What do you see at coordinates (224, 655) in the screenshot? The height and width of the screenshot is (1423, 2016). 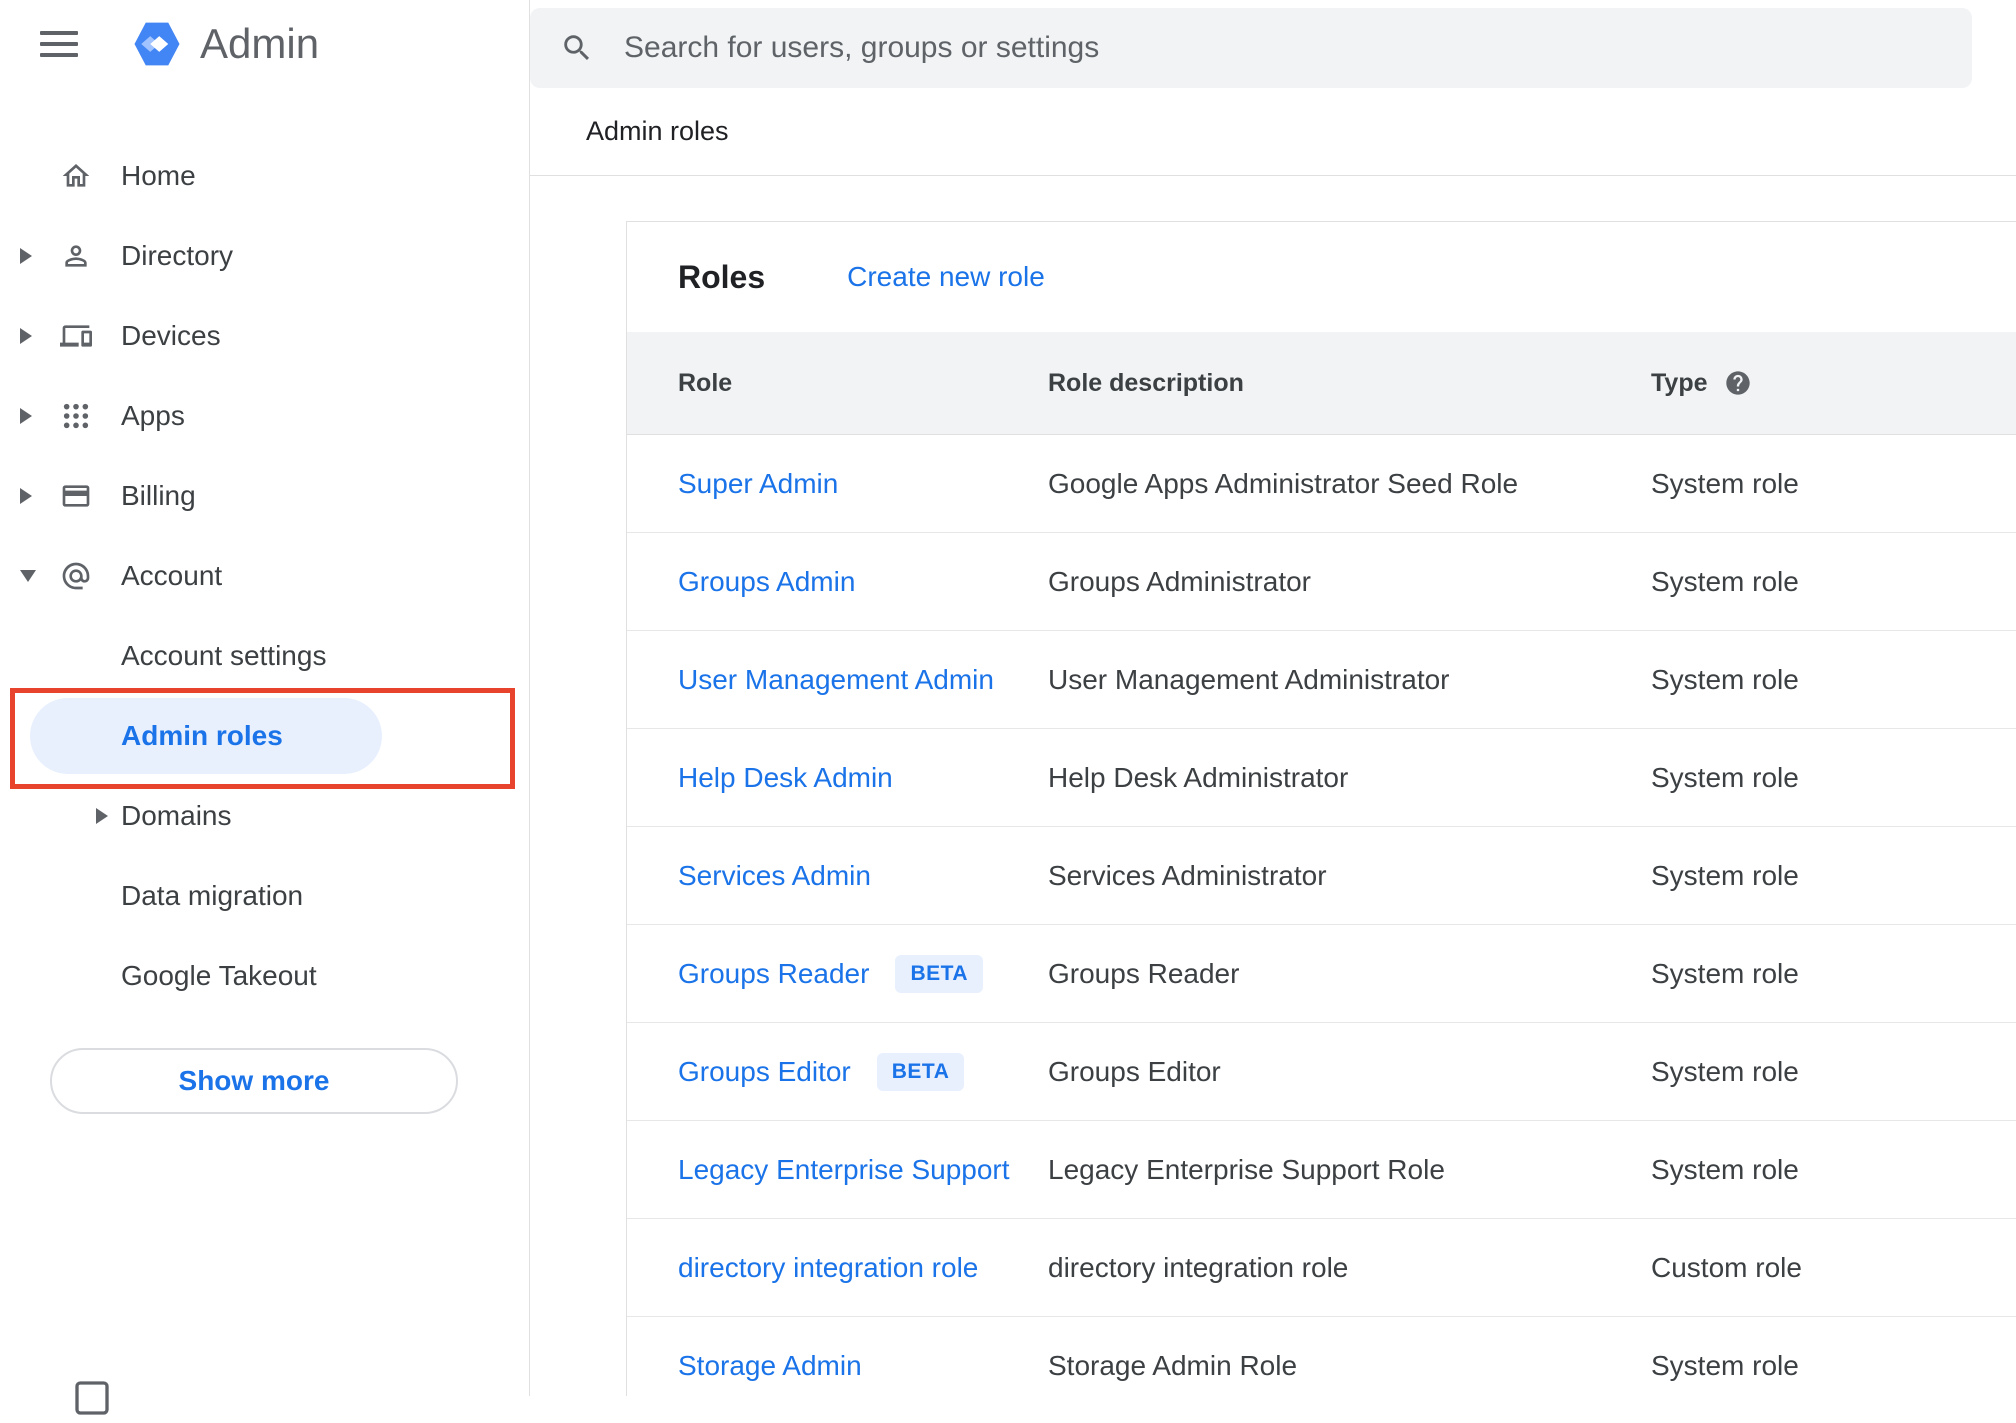 I see `sidebar-item-label: Account settings` at bounding box center [224, 655].